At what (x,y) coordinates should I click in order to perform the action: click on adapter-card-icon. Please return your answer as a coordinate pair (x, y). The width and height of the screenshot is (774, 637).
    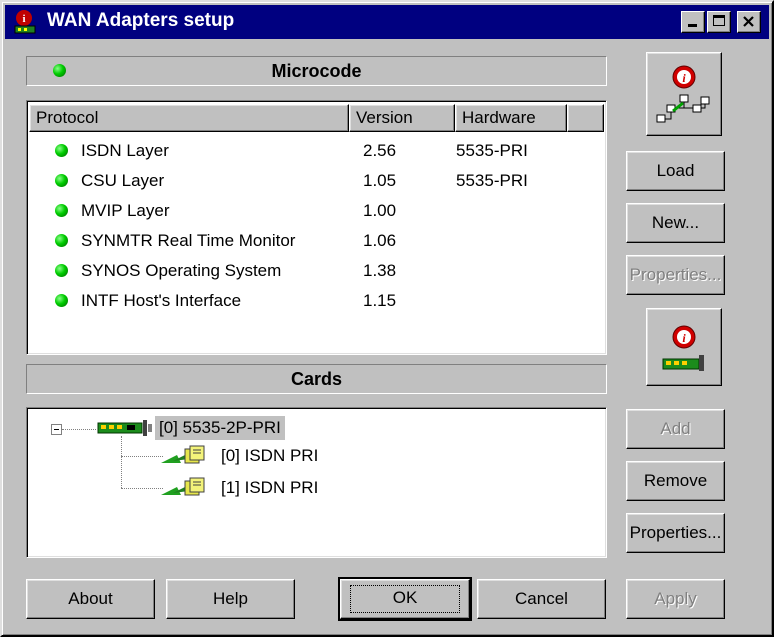
    Looking at the image, I should click on (124, 428).